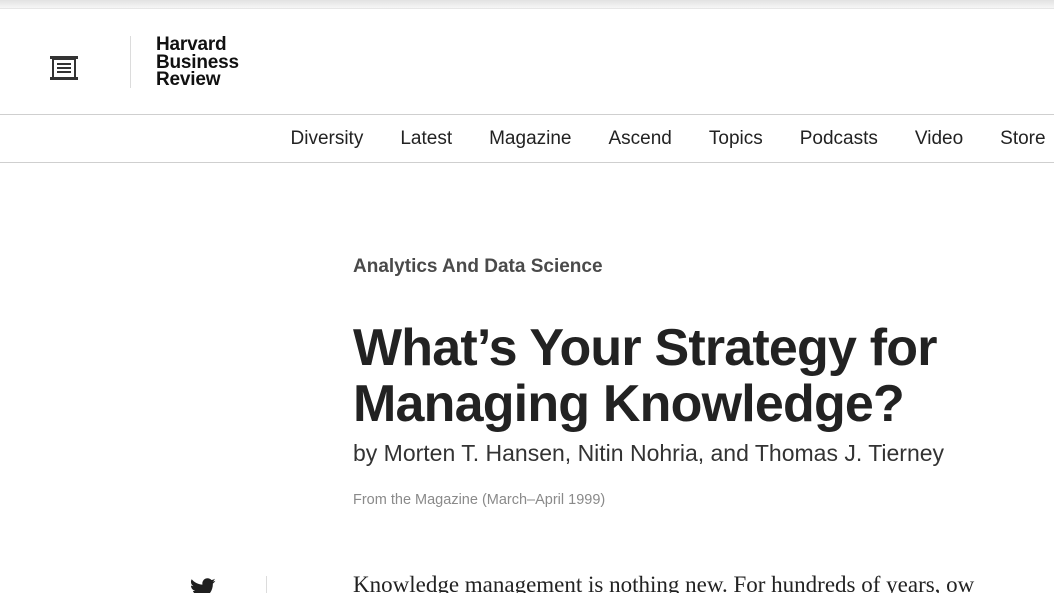 The image size is (1054, 593). I want to click on nav-item-video: Video, so click(938, 139).